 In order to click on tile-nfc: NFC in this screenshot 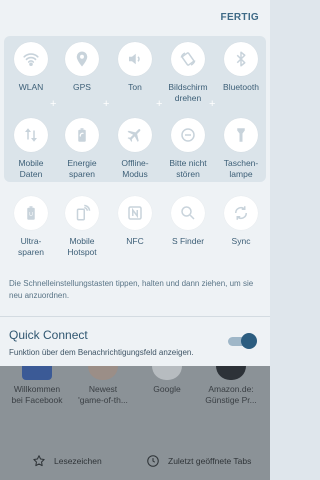, I will do `click(135, 221)`.